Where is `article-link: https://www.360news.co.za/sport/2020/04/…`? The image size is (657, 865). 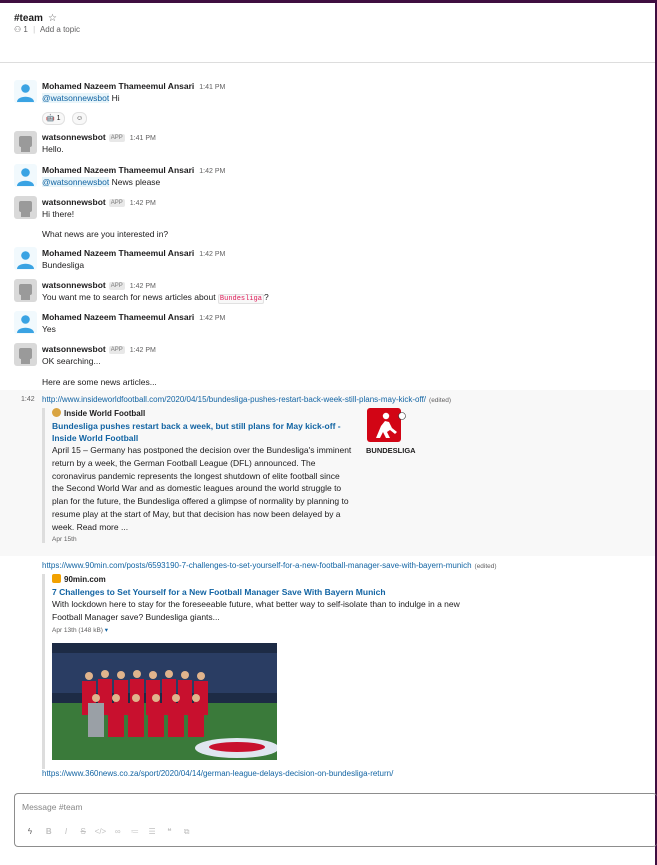
article-link: https://www.360news.co.za/sport/2020/04/… is located at coordinates (217, 773).